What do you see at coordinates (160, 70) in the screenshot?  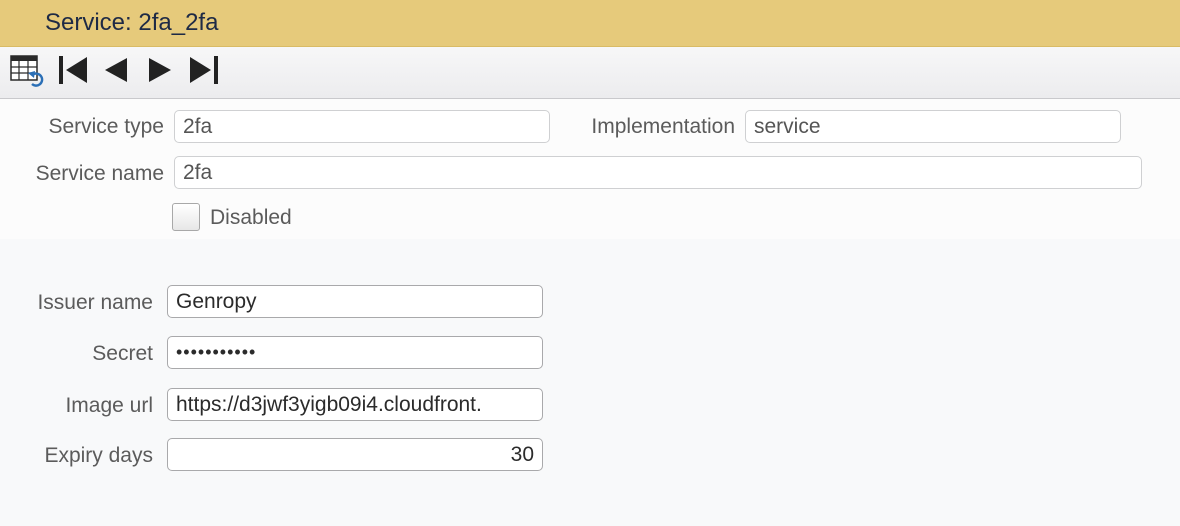 I see `next-record-icon` at bounding box center [160, 70].